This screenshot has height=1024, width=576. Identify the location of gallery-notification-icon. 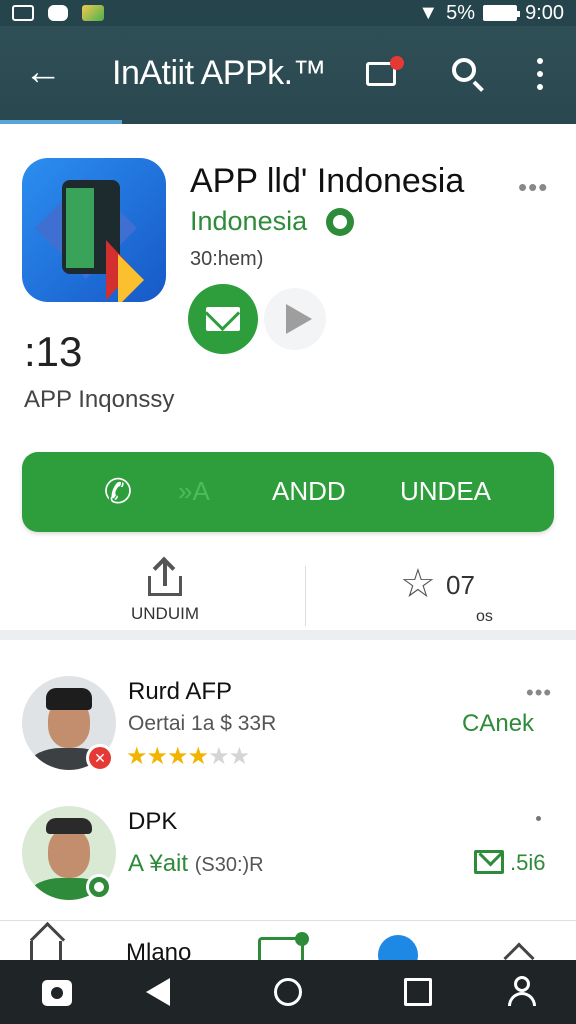
(23, 13).